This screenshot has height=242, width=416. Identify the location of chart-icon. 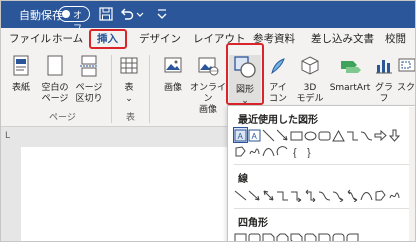
(384, 68).